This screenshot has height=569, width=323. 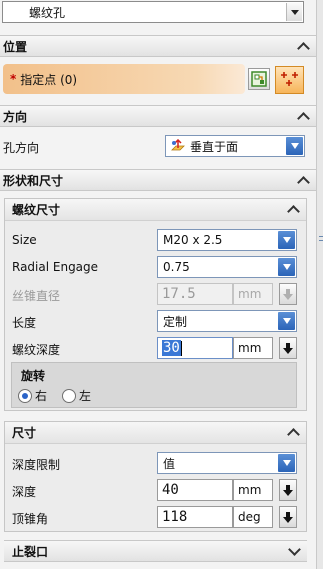 I want to click on tap-drill-unit: mm, so click(x=253, y=294).